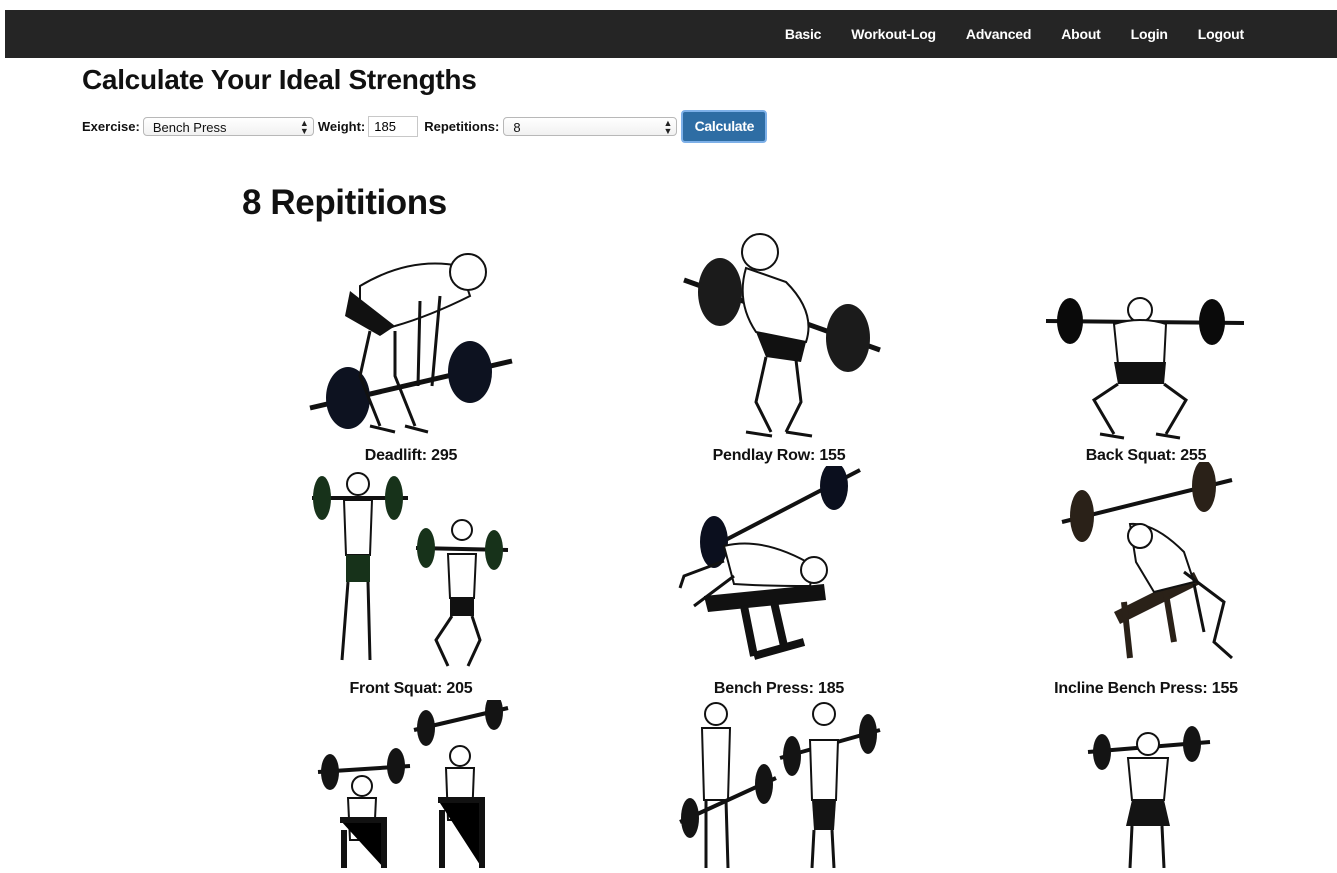 The width and height of the screenshot is (1337, 873). I want to click on repetitions-select-value: 8, so click(517, 127).